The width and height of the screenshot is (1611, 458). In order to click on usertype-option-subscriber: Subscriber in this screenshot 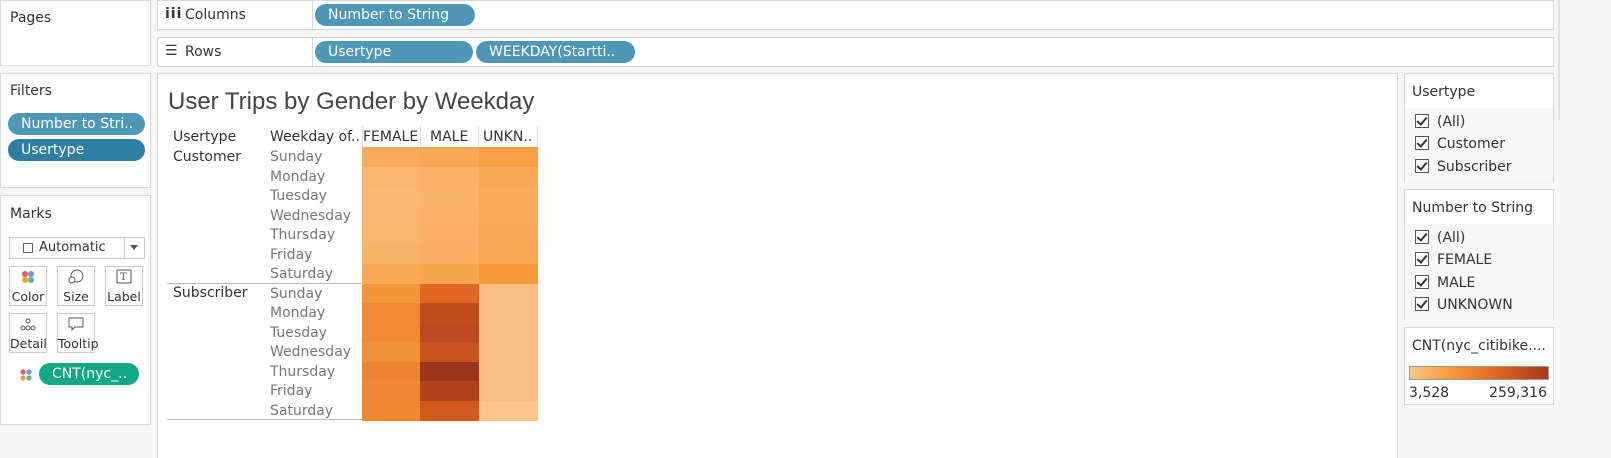, I will do `click(1474, 167)`.